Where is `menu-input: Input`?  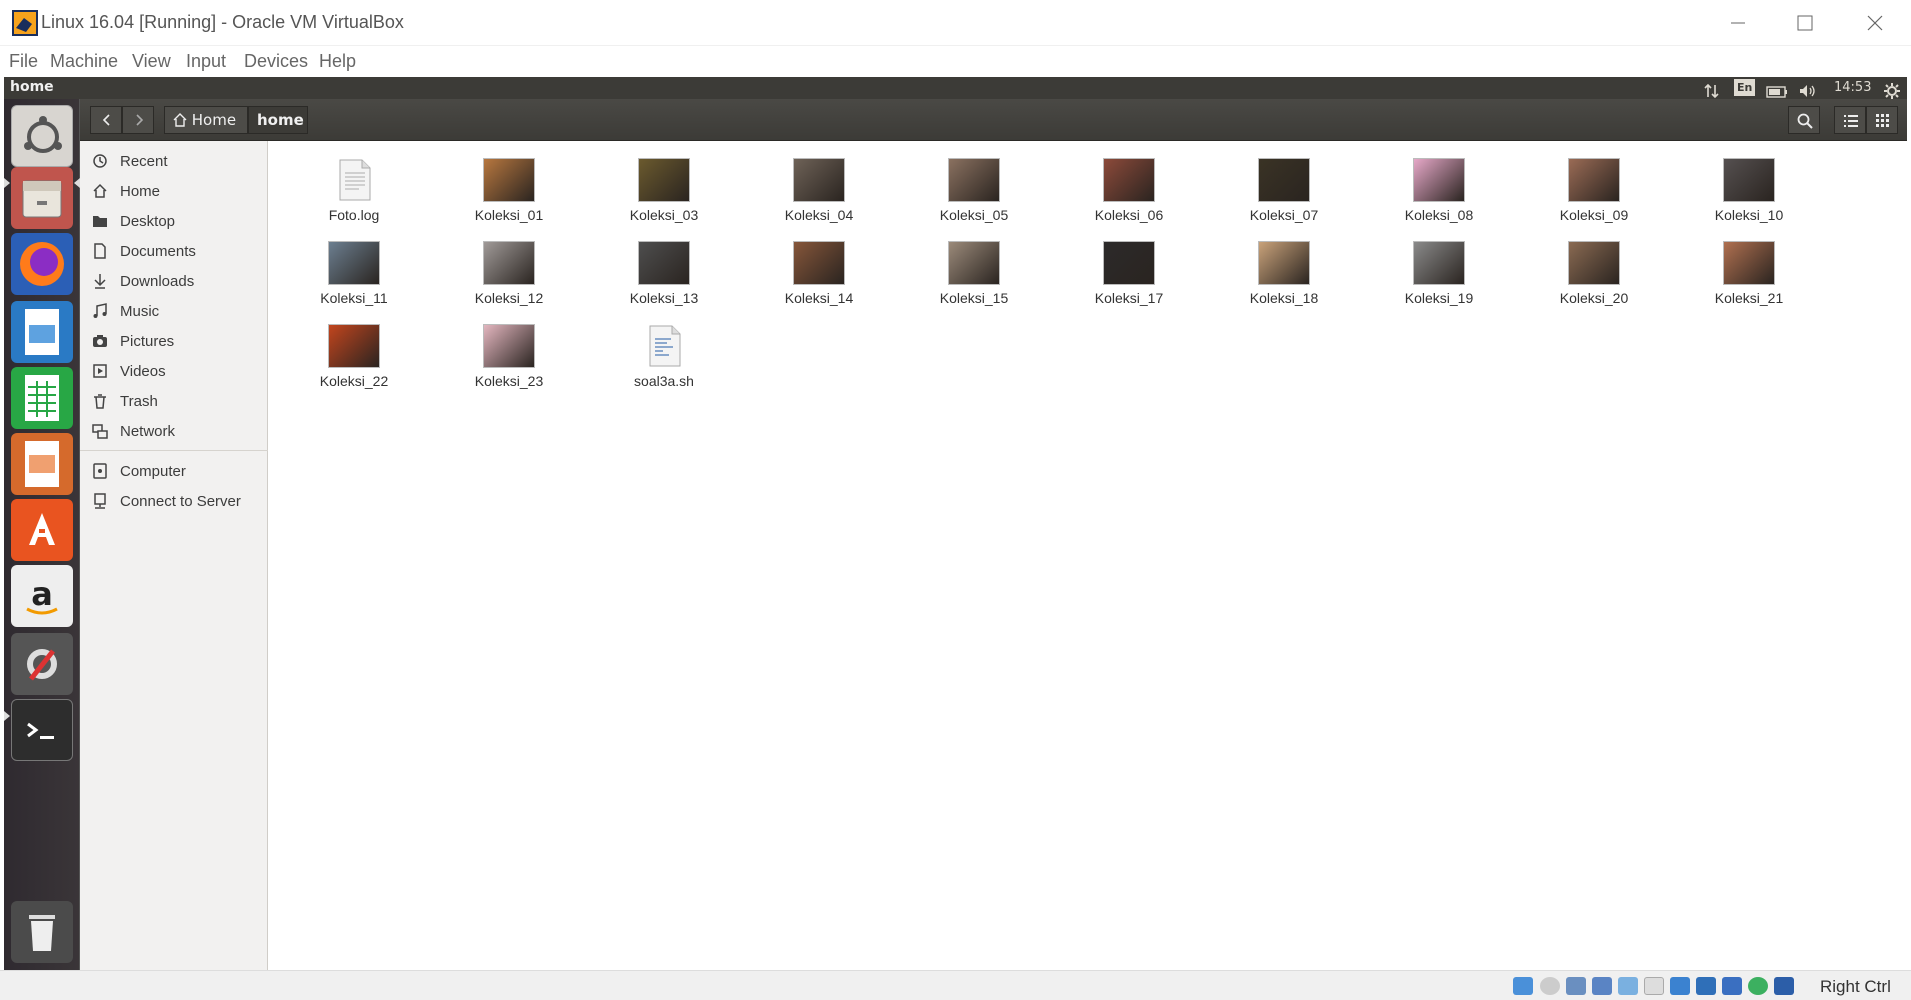 menu-input: Input is located at coordinates (206, 61).